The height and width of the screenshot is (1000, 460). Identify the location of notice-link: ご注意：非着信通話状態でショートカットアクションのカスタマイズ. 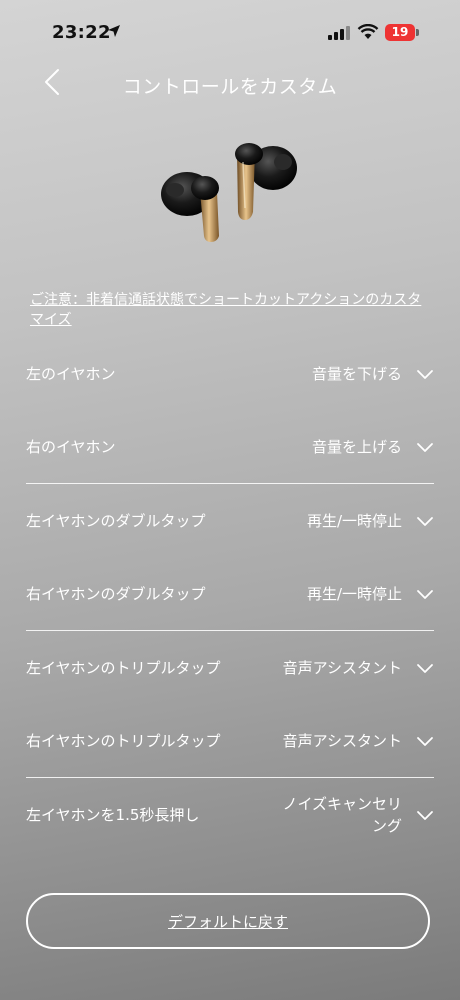
(230, 310).